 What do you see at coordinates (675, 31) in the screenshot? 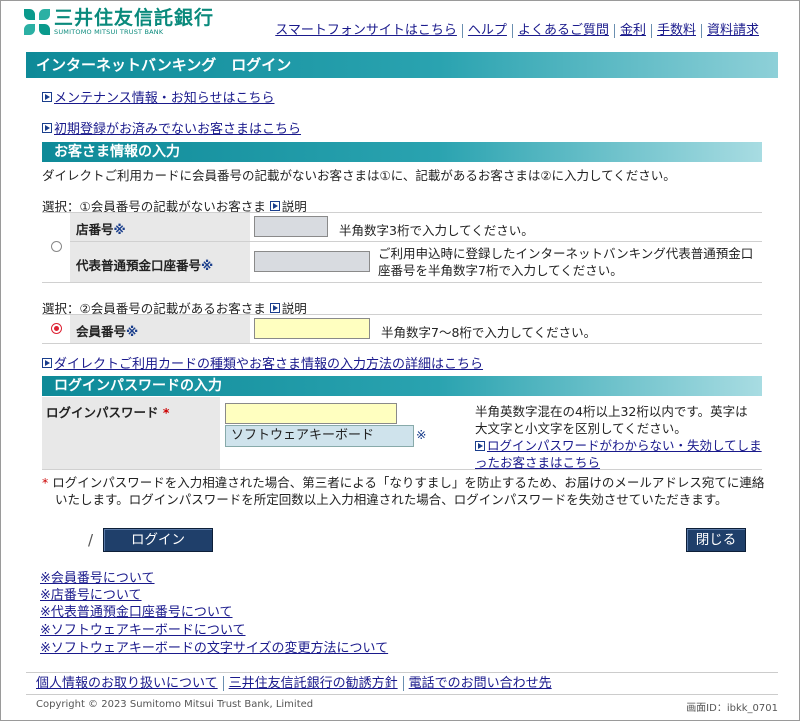
I see `nav-fees-link: 手数料` at bounding box center [675, 31].